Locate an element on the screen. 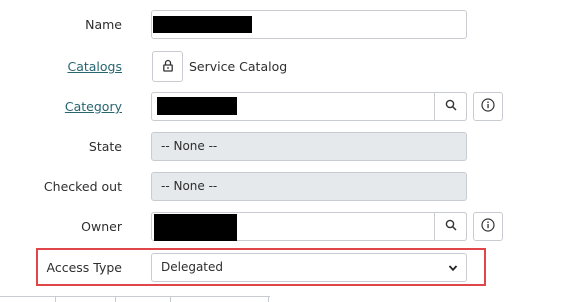  state-label: State is located at coordinates (105, 146).